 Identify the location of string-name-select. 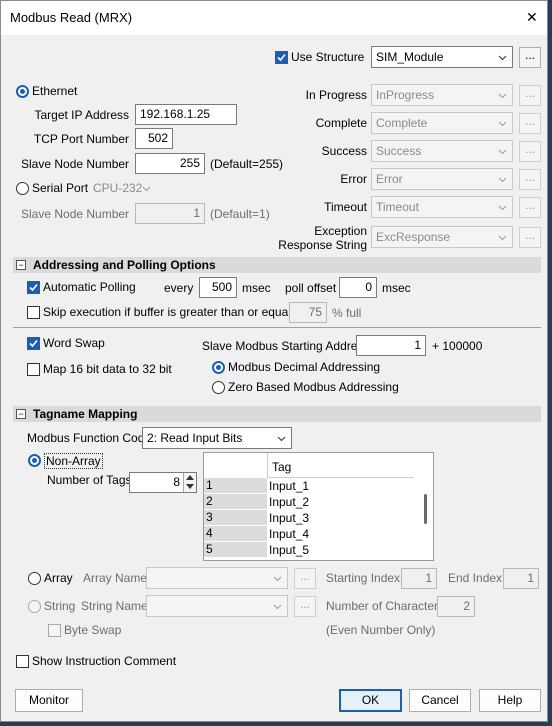
(217, 606).